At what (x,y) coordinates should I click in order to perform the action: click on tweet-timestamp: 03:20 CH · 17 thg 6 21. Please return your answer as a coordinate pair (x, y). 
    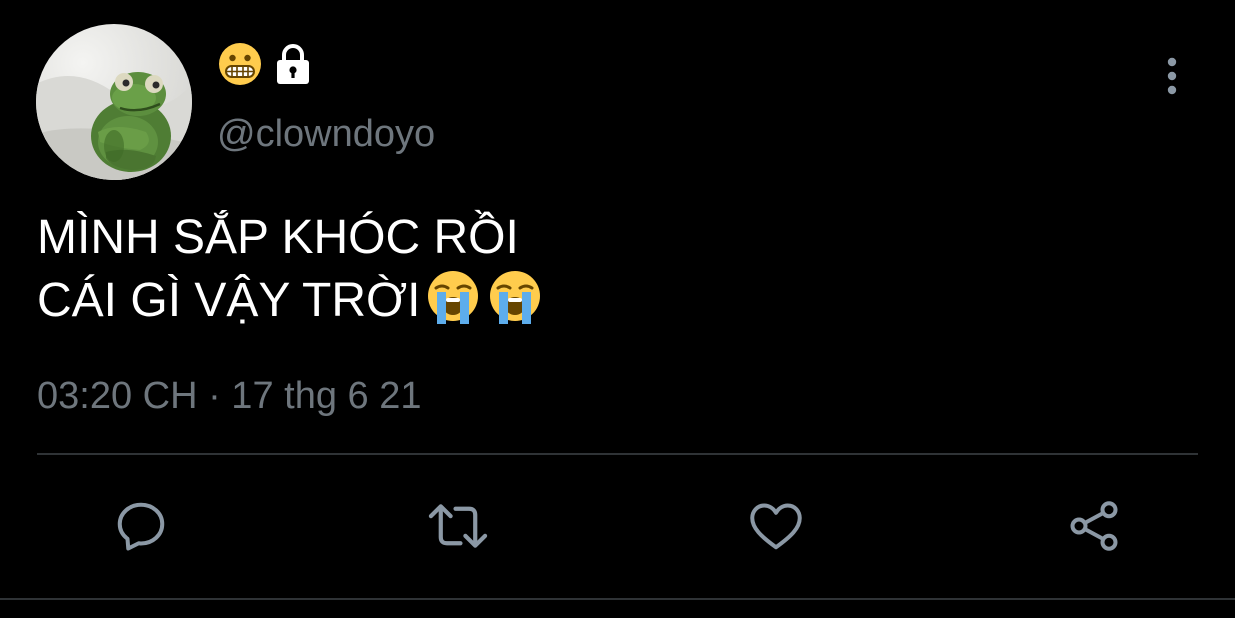
    Looking at the image, I should click on (229, 396).